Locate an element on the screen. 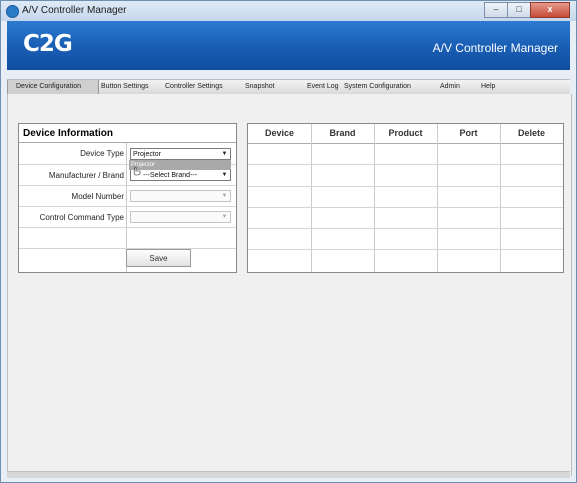 The width and height of the screenshot is (577, 483). brand-select: ---Select Brand--- ▼ is located at coordinates (180, 175).